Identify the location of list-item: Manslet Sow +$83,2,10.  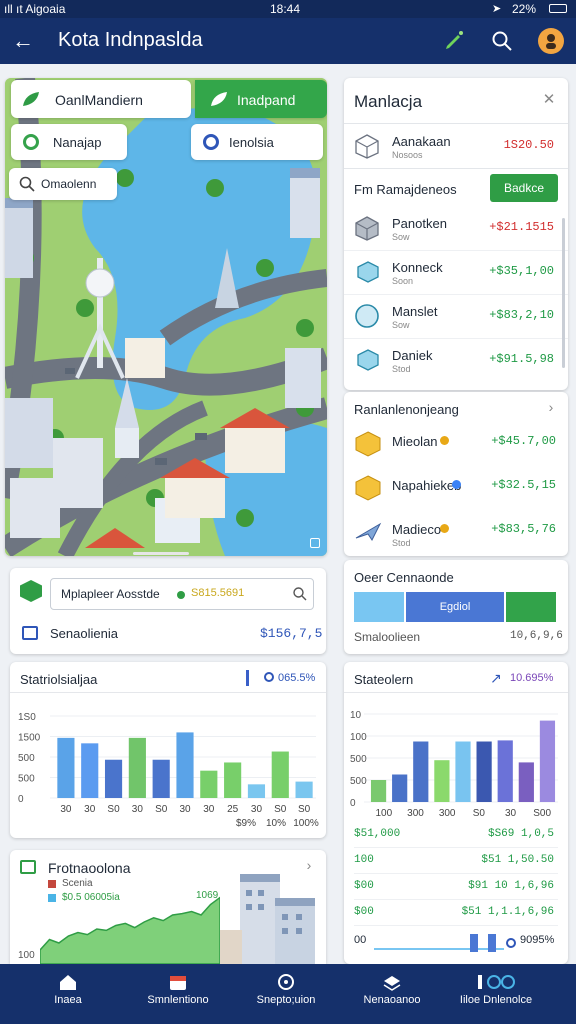
(456, 316).